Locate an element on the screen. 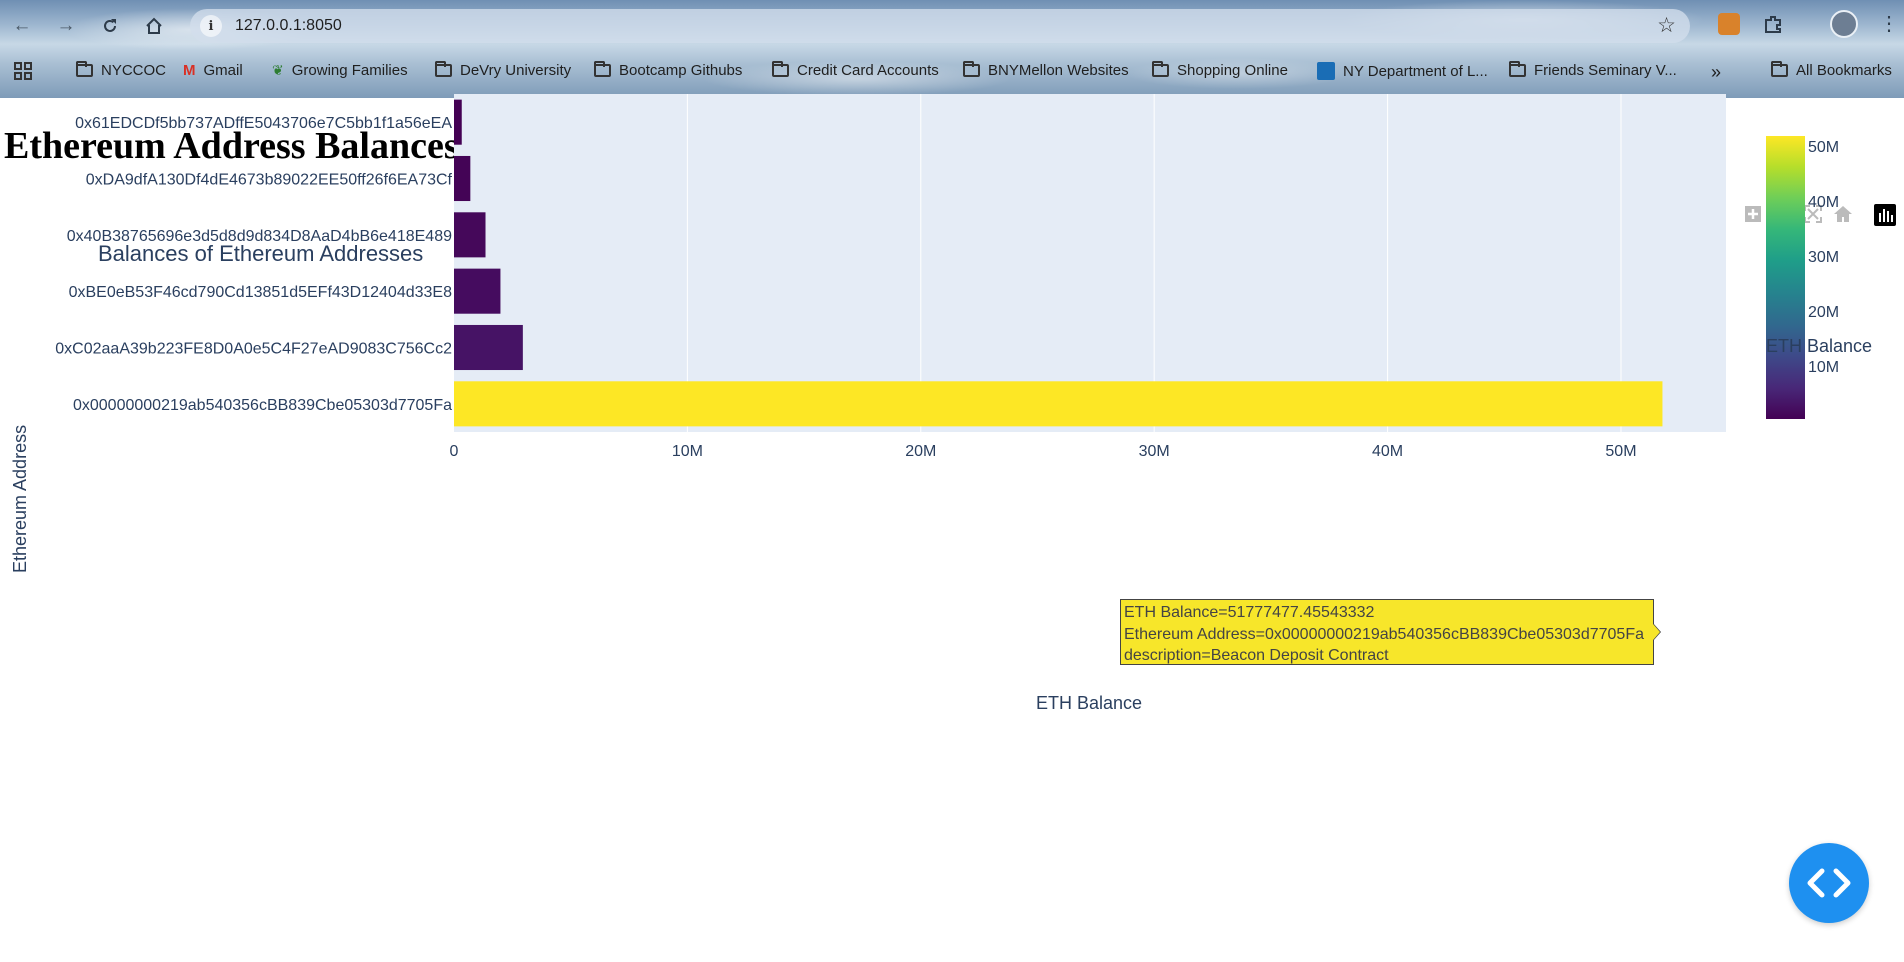 Image resolution: width=1904 pixels, height=962 pixels. tooltip-arrow-fill is located at coordinates (1656, 632).